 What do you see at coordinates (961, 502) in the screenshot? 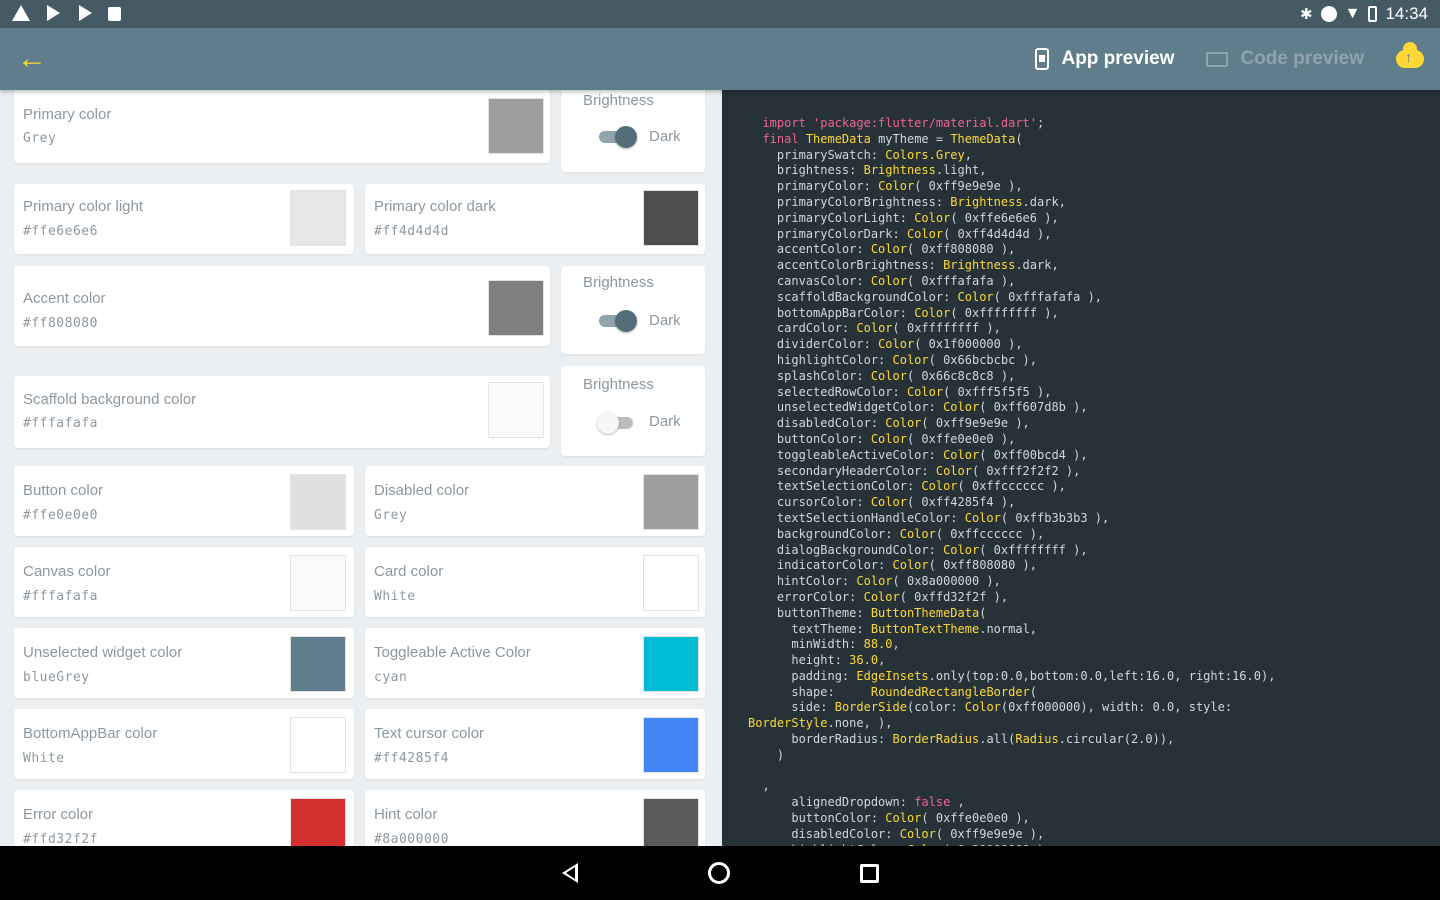
I see `code-token: ( 0xff4285f4 ),` at bounding box center [961, 502].